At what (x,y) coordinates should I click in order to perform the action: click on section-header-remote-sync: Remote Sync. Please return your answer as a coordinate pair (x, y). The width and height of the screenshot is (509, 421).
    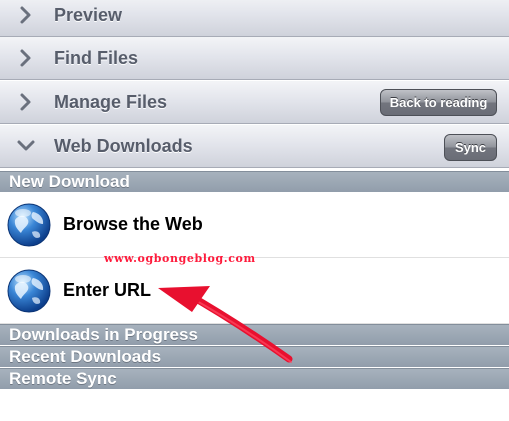
    Looking at the image, I should click on (254, 378).